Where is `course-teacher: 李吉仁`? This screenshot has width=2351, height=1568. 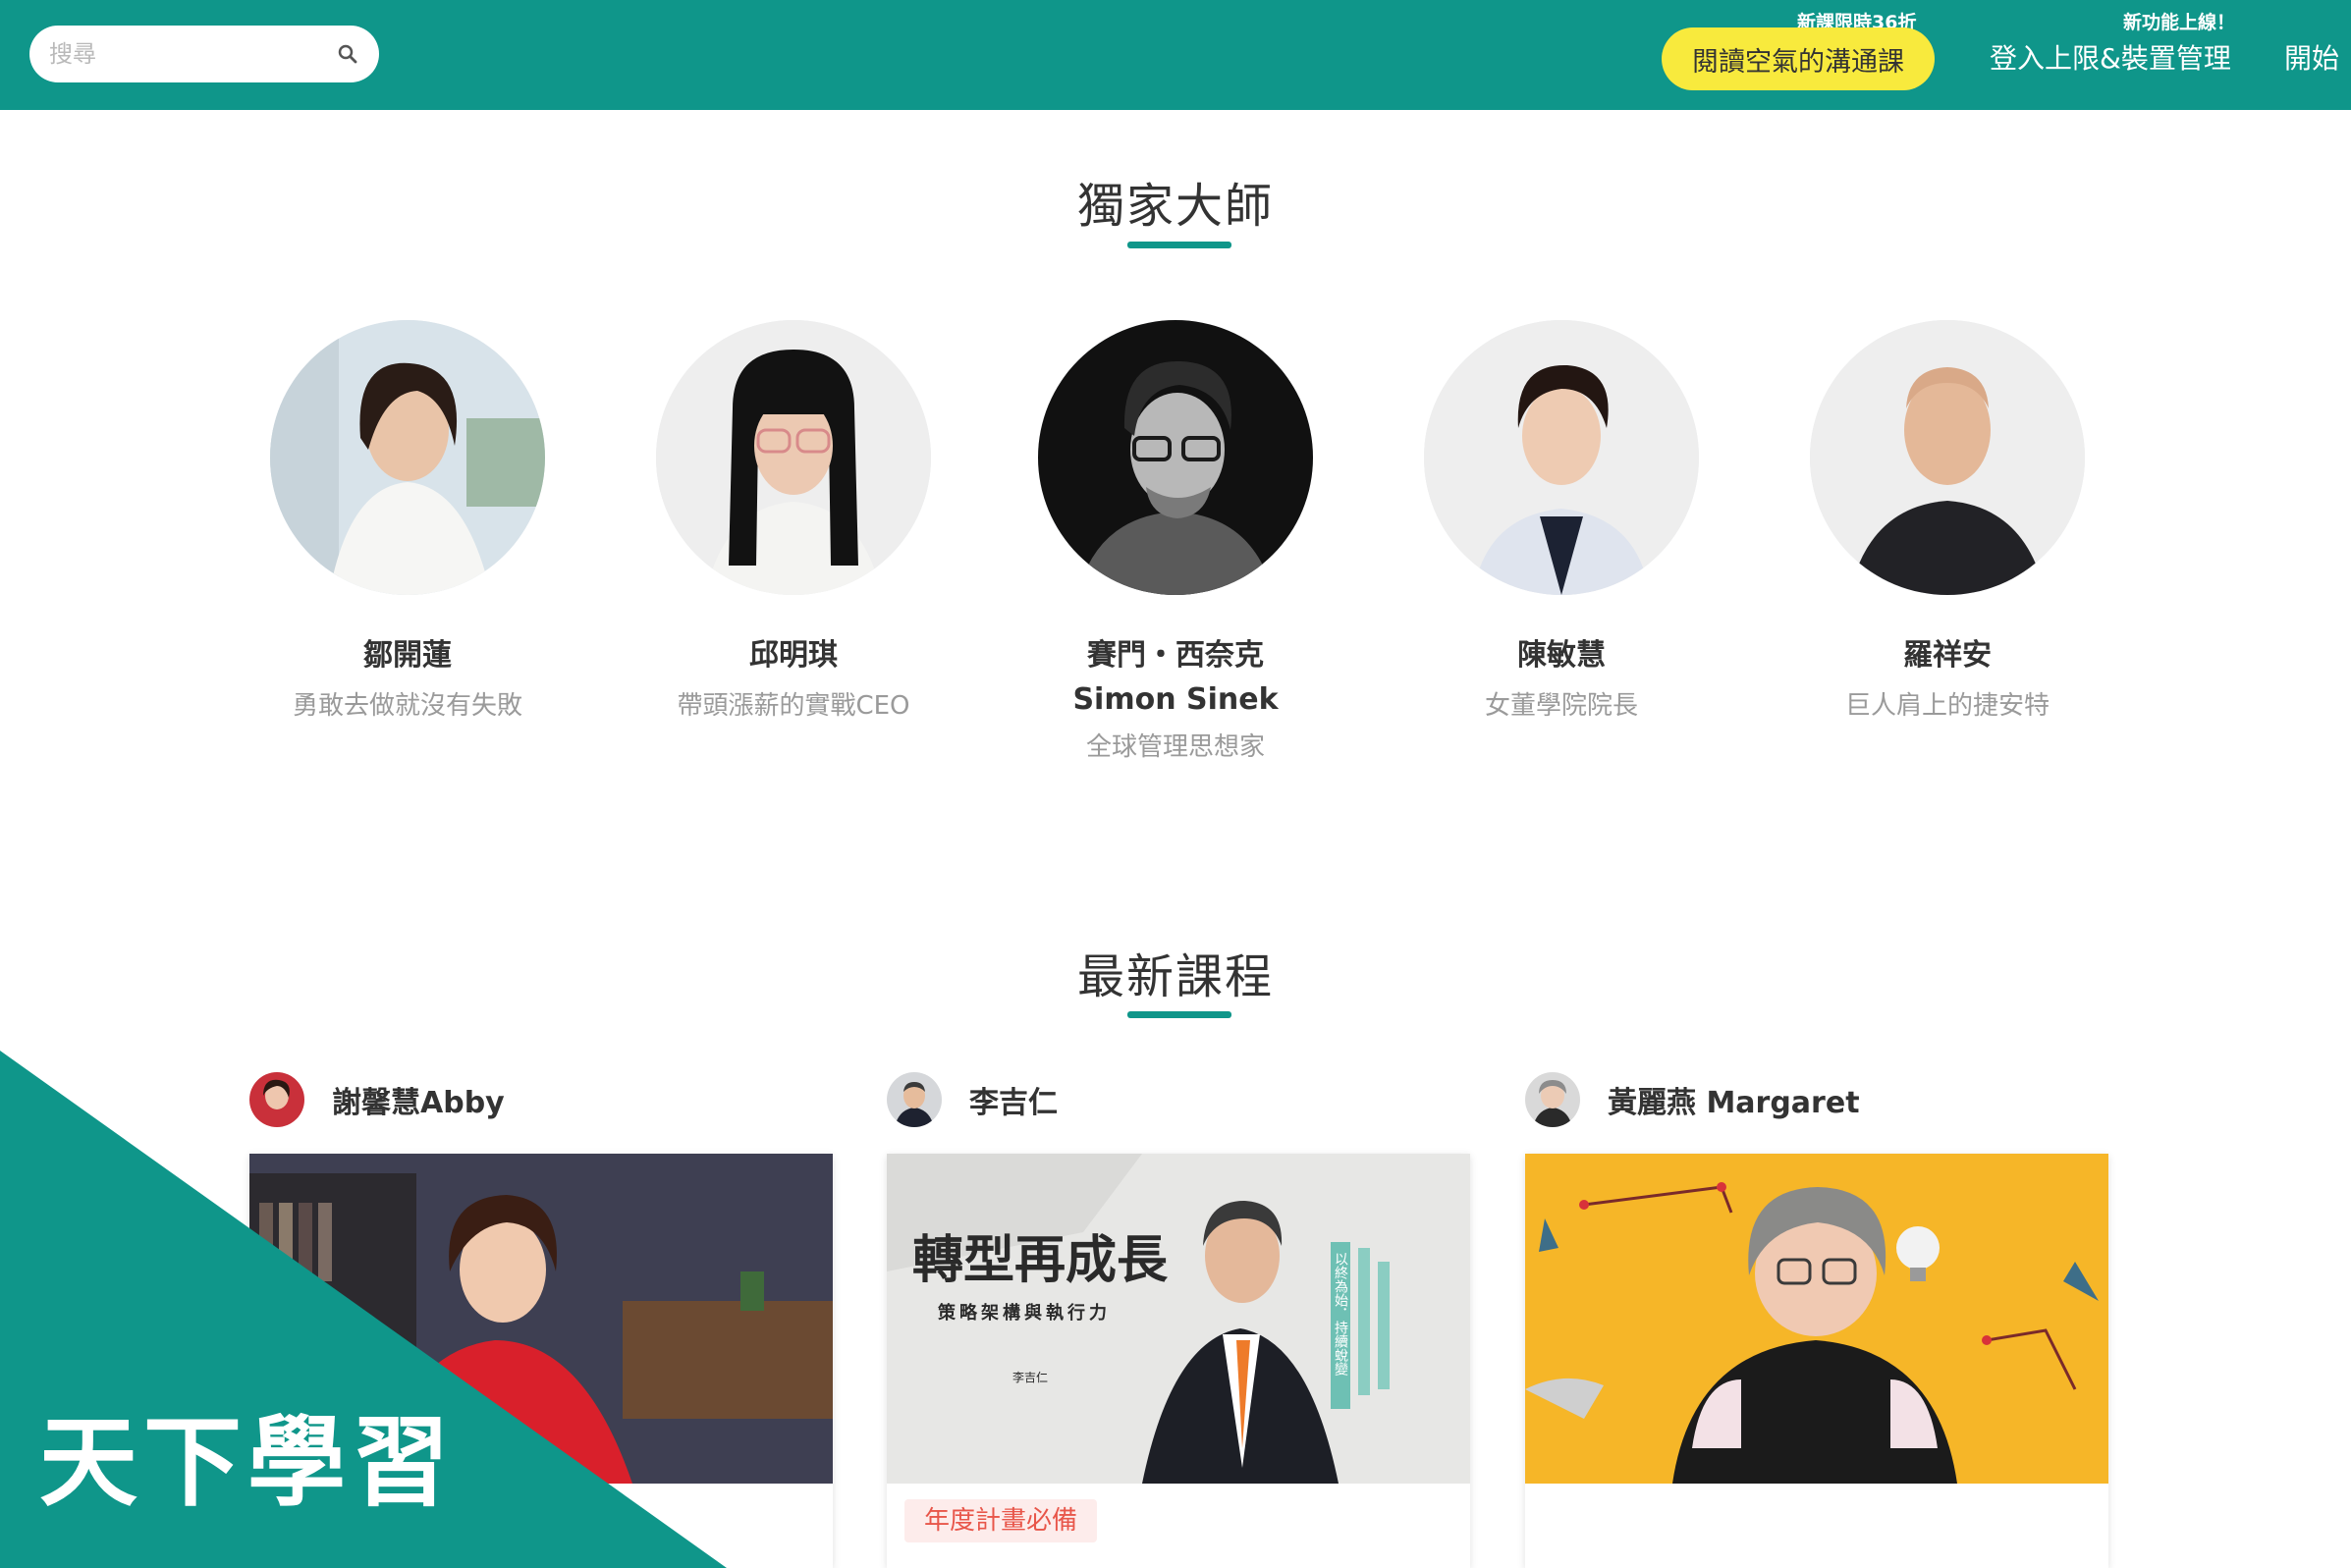
course-teacher: 李吉仁 is located at coordinates (973, 1099).